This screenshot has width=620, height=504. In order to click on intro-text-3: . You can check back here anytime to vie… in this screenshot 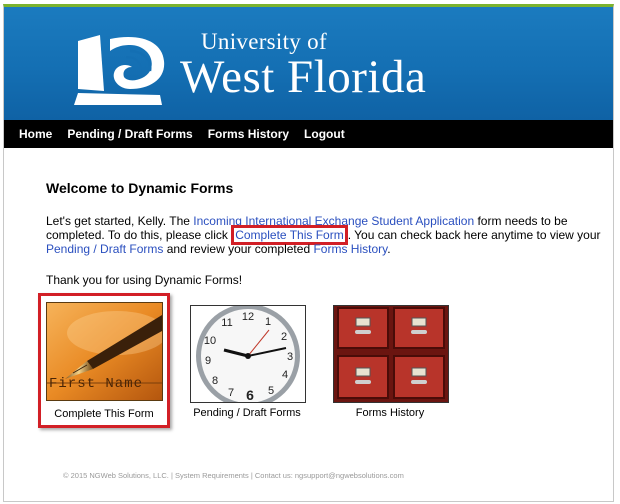, I will do `click(474, 235)`.